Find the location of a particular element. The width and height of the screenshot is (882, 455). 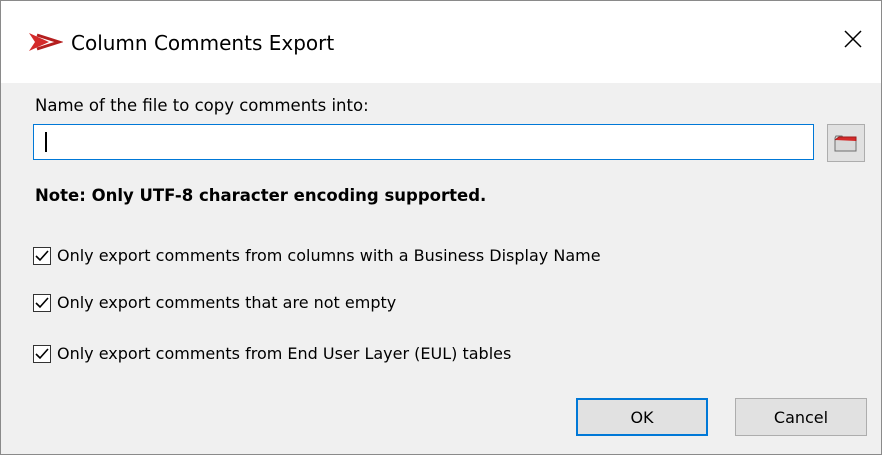

folder-icon is located at coordinates (845, 143).